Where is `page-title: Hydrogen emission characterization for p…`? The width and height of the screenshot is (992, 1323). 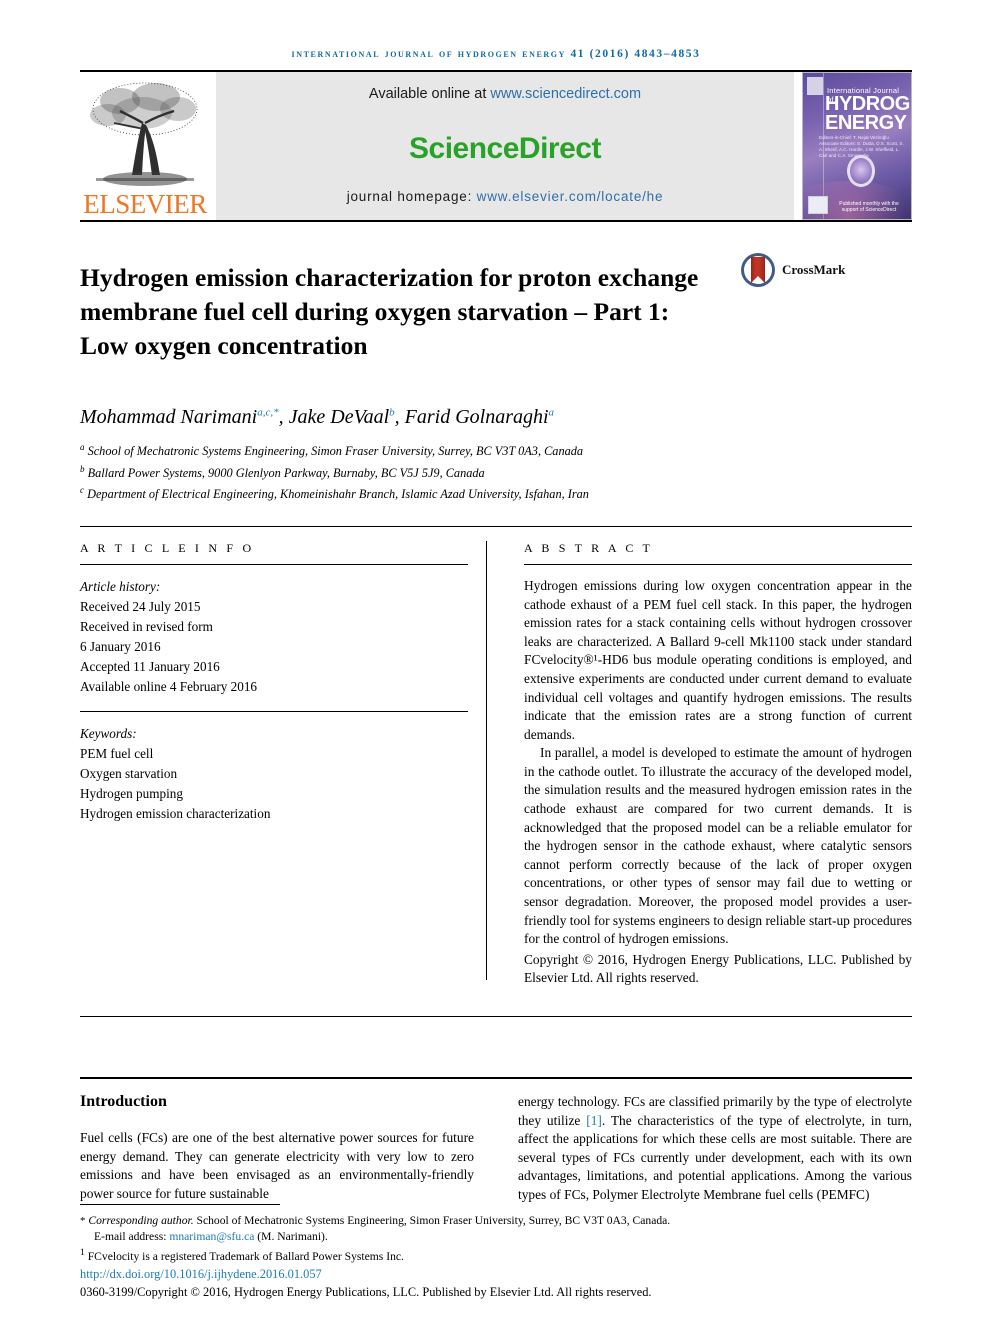
page-title: Hydrogen emission characterization for p… is located at coordinates (389, 312).